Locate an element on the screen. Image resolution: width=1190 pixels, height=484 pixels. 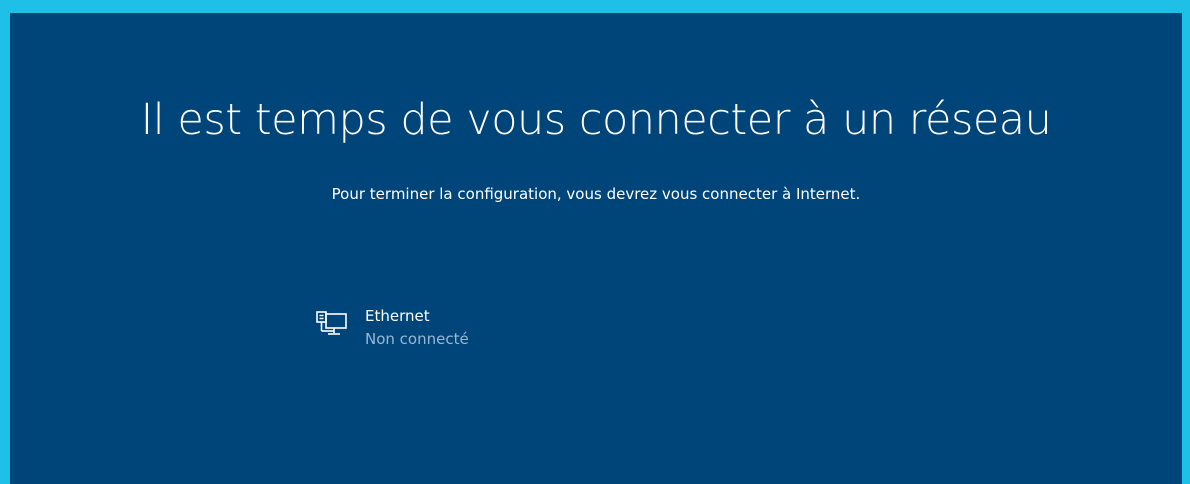
network-info: Ethernet Non connecté is located at coordinates (417, 328).